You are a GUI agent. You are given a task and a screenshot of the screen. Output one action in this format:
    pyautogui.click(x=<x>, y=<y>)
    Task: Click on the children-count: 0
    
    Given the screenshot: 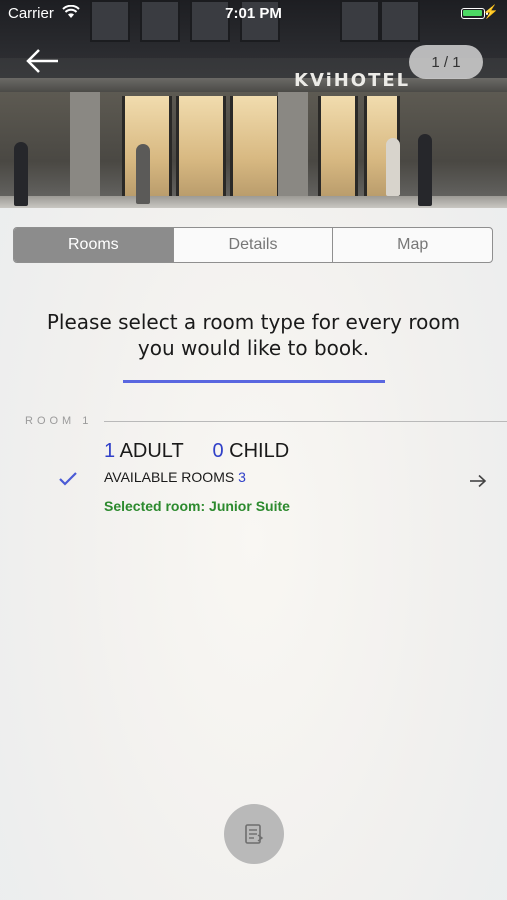 What is the action you would take?
    pyautogui.click(x=218, y=451)
    